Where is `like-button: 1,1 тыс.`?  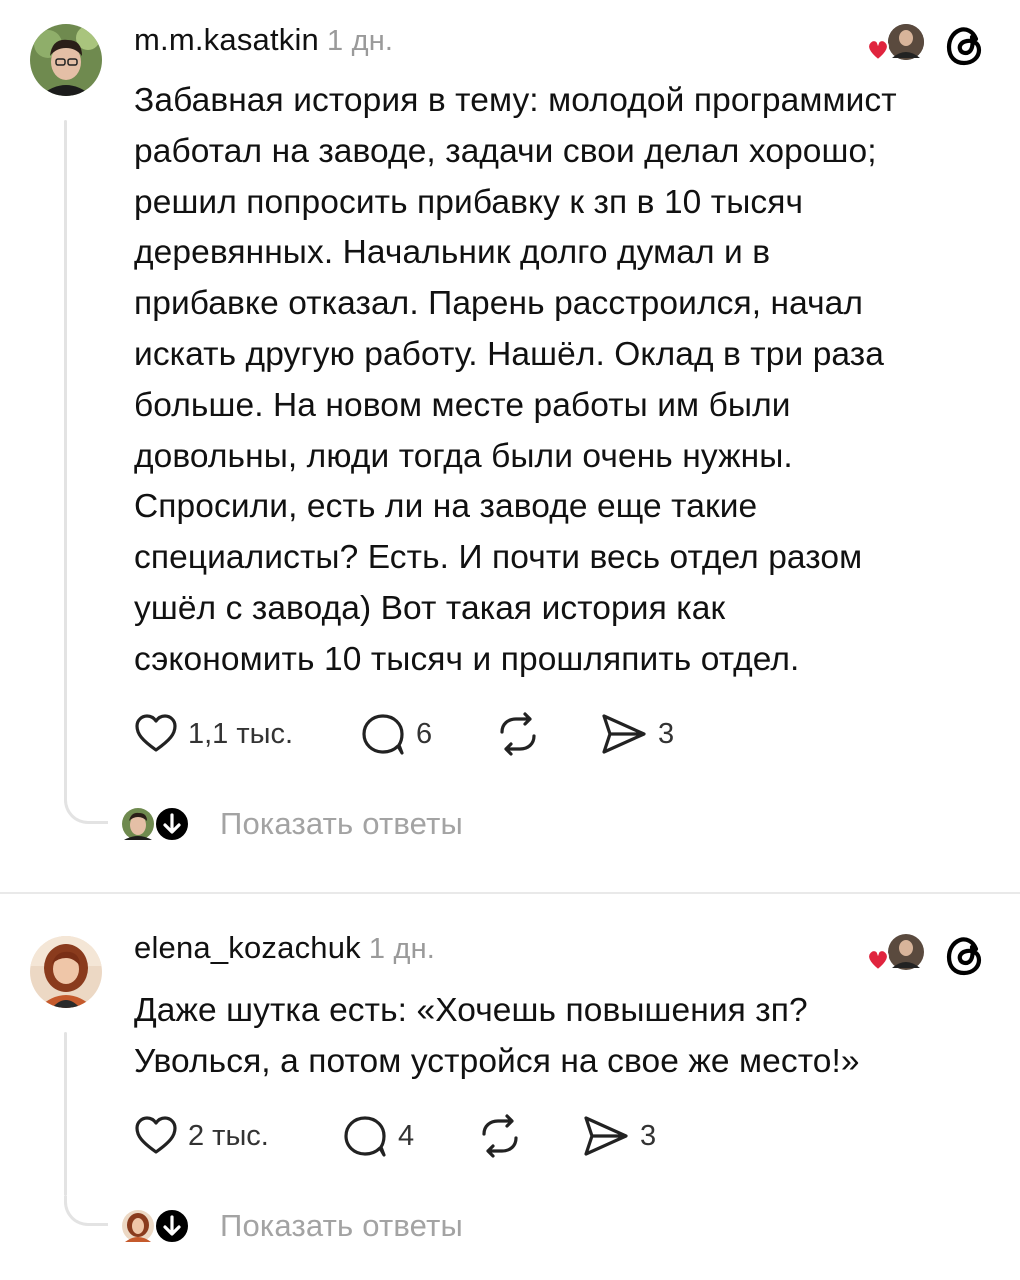
like-button: 1,1 тыс. is located at coordinates (213, 734).